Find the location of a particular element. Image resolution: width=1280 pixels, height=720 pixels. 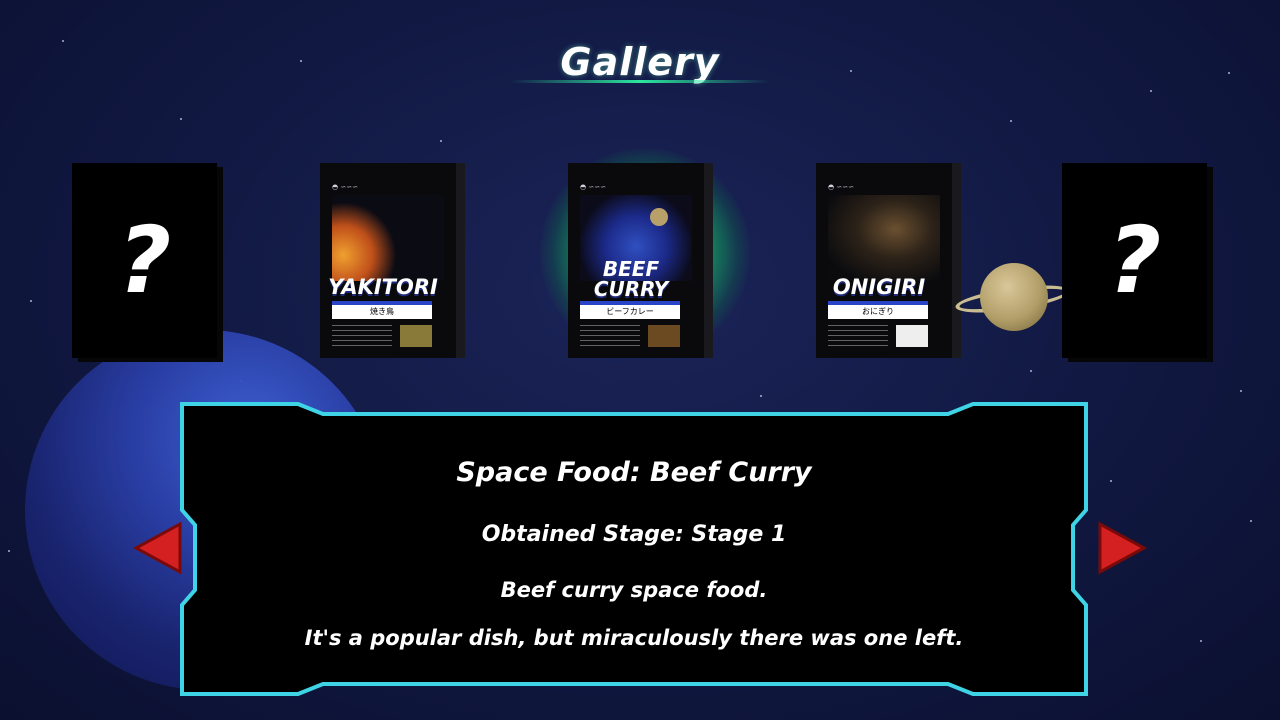

next-button is located at coordinates (1122, 548).